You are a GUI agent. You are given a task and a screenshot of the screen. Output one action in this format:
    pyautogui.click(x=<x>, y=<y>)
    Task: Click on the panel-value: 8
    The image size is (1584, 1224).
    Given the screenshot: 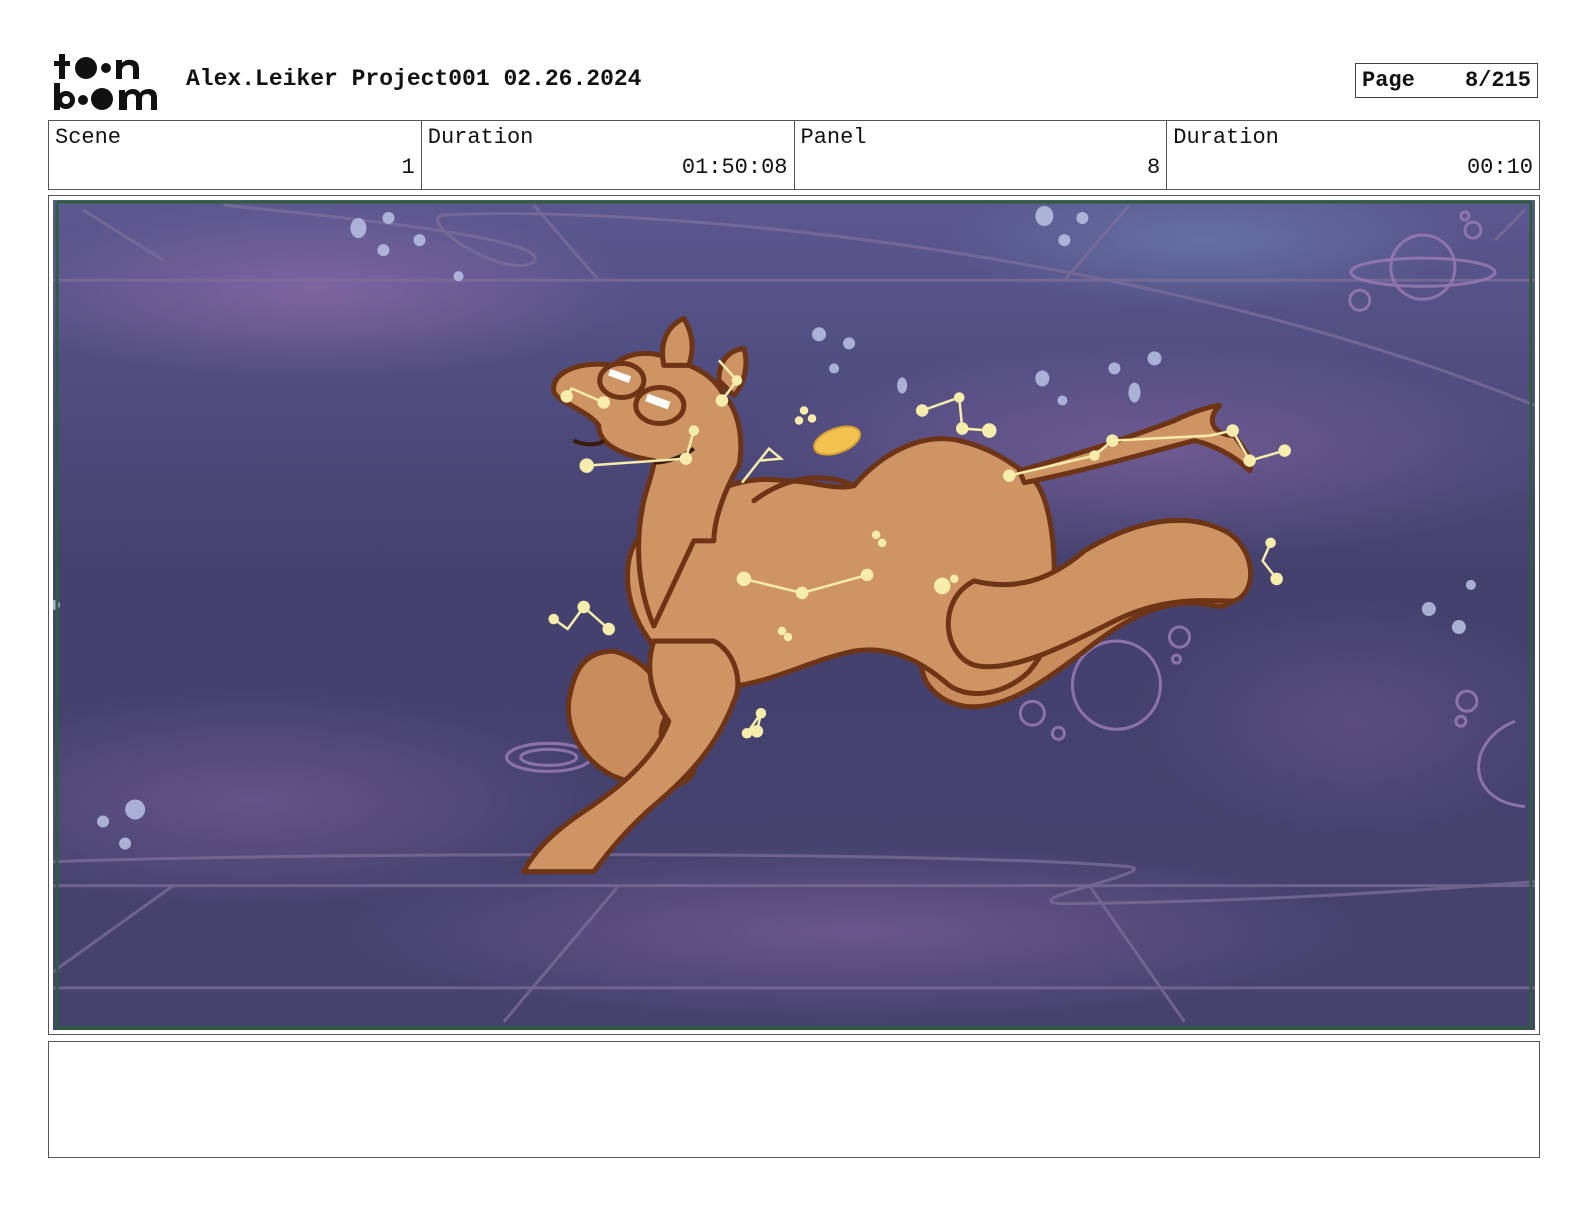 What is the action you would take?
    pyautogui.click(x=1154, y=167)
    